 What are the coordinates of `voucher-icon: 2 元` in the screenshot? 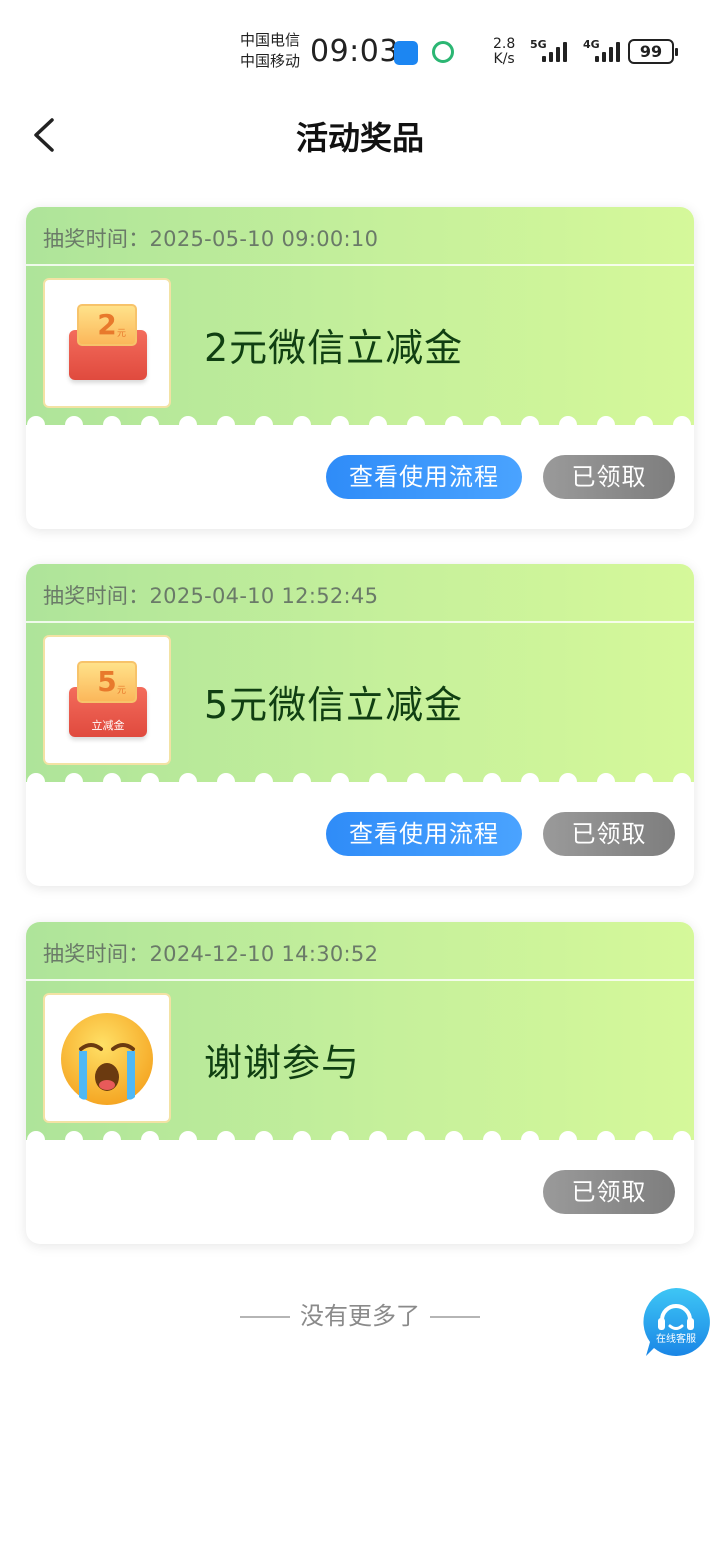 It's located at (107, 344).